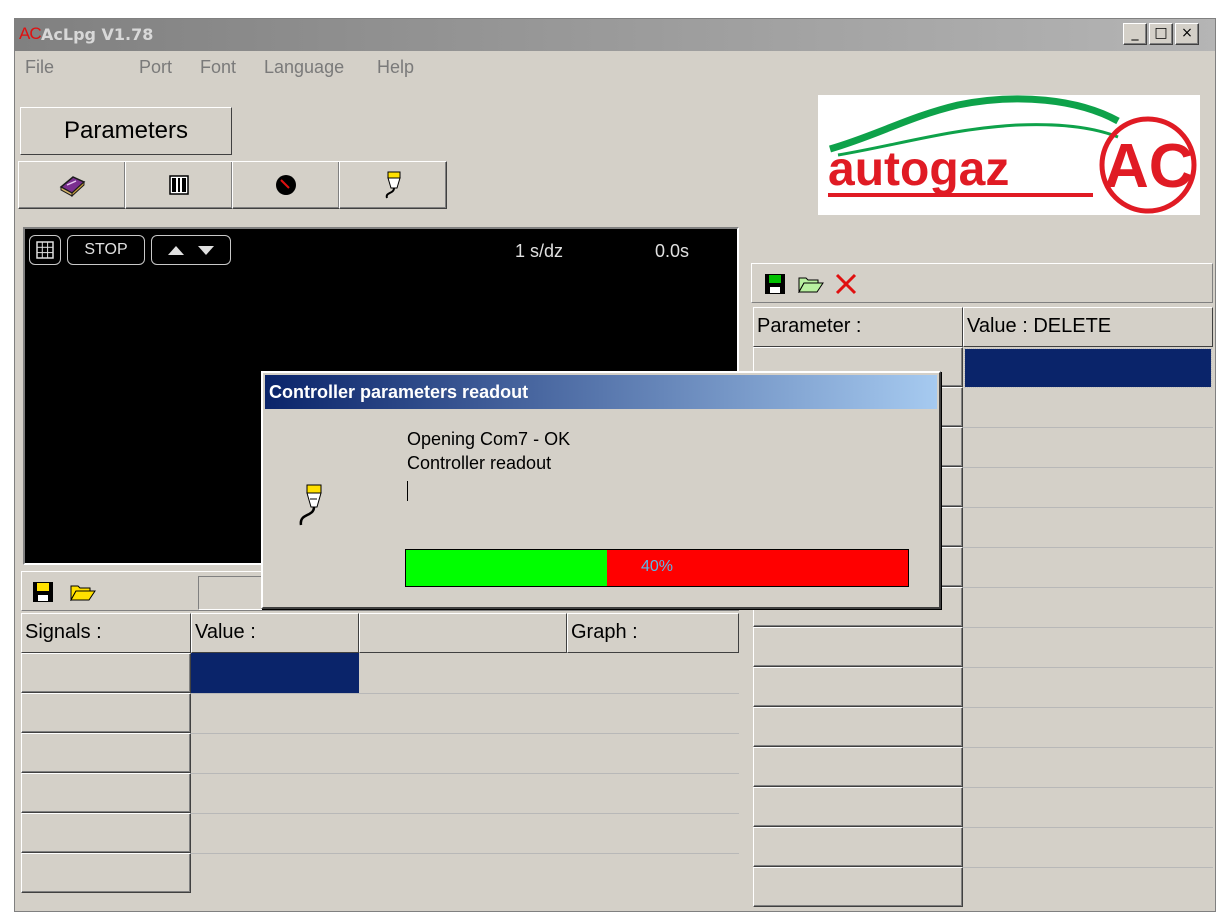 The image size is (1219, 914). What do you see at coordinates (982, 283) in the screenshot?
I see `parameters-toolbar` at bounding box center [982, 283].